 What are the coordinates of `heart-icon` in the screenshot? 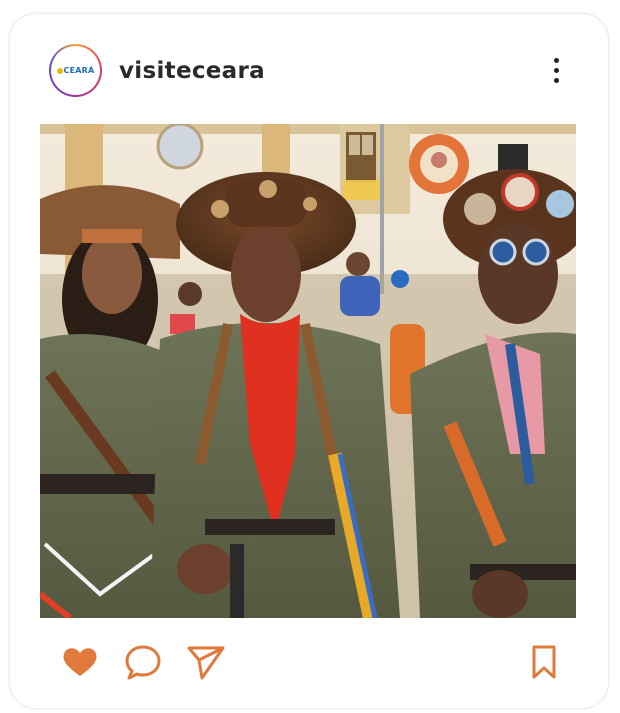 It's located at (80, 662).